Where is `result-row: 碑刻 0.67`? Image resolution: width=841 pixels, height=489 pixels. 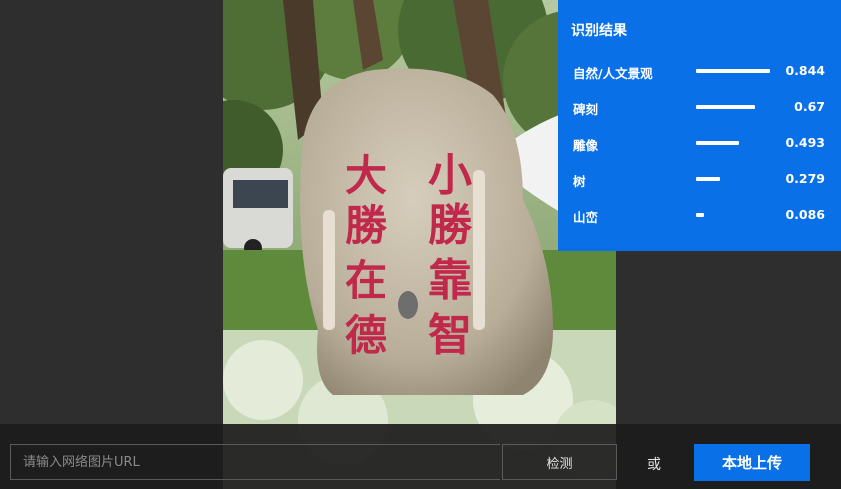
result-row: 碑刻 0.67 is located at coordinates (699, 107).